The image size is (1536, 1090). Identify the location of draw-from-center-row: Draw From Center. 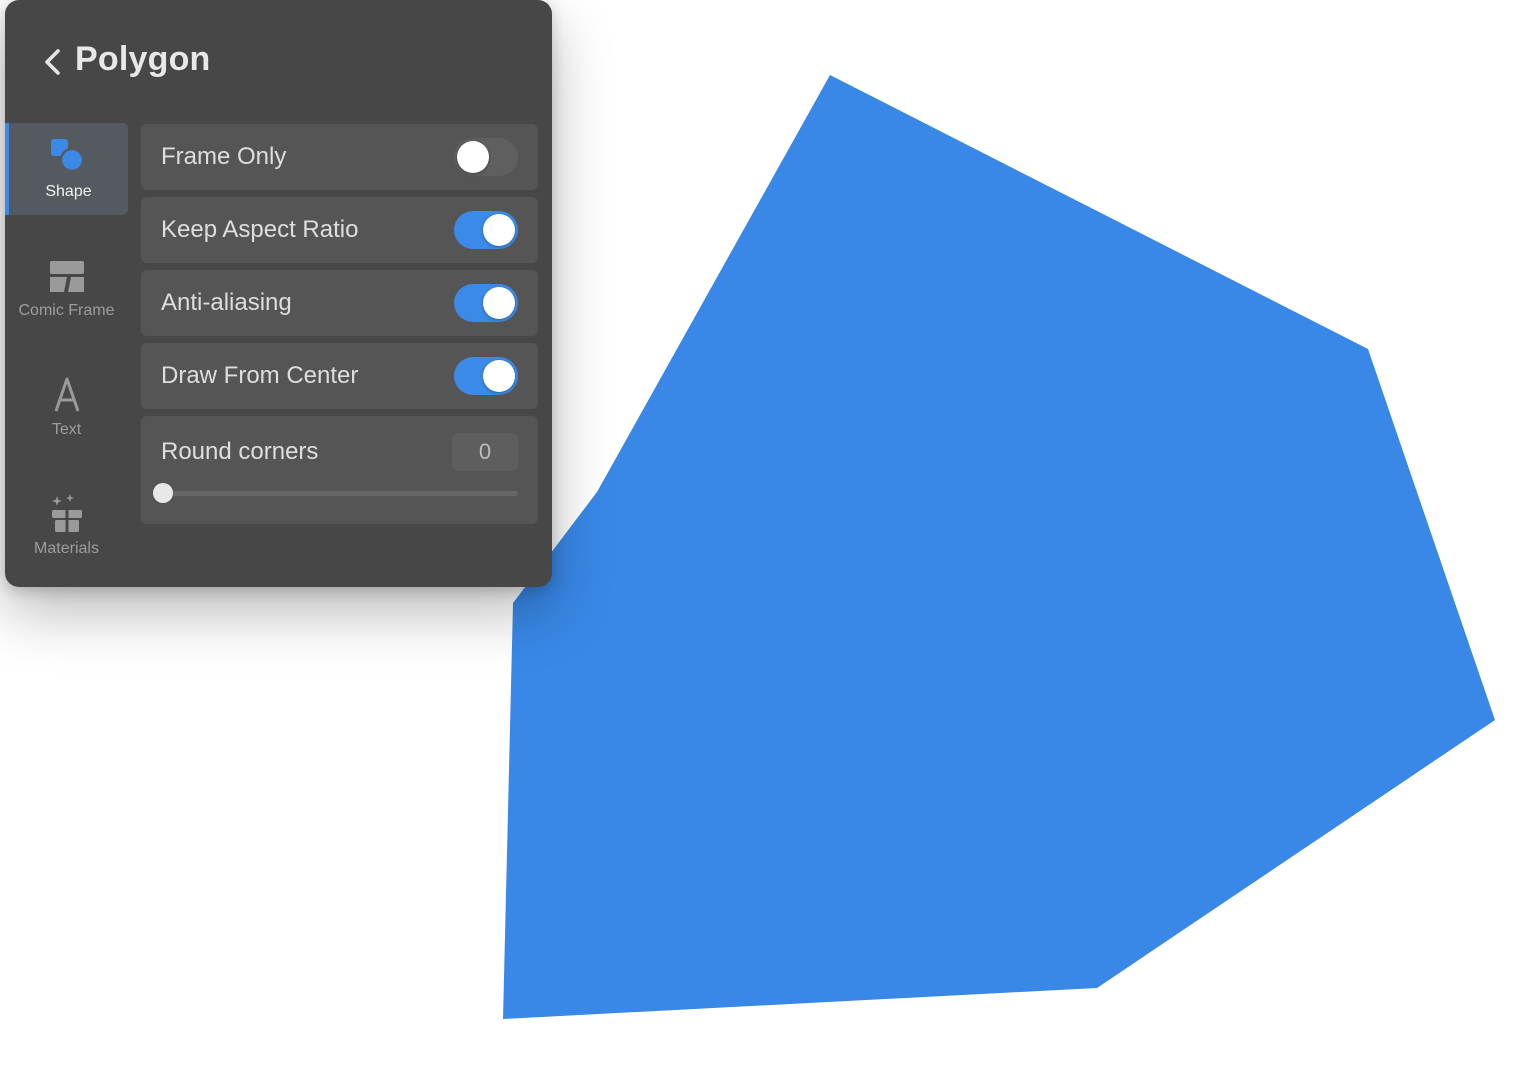
(339, 376).